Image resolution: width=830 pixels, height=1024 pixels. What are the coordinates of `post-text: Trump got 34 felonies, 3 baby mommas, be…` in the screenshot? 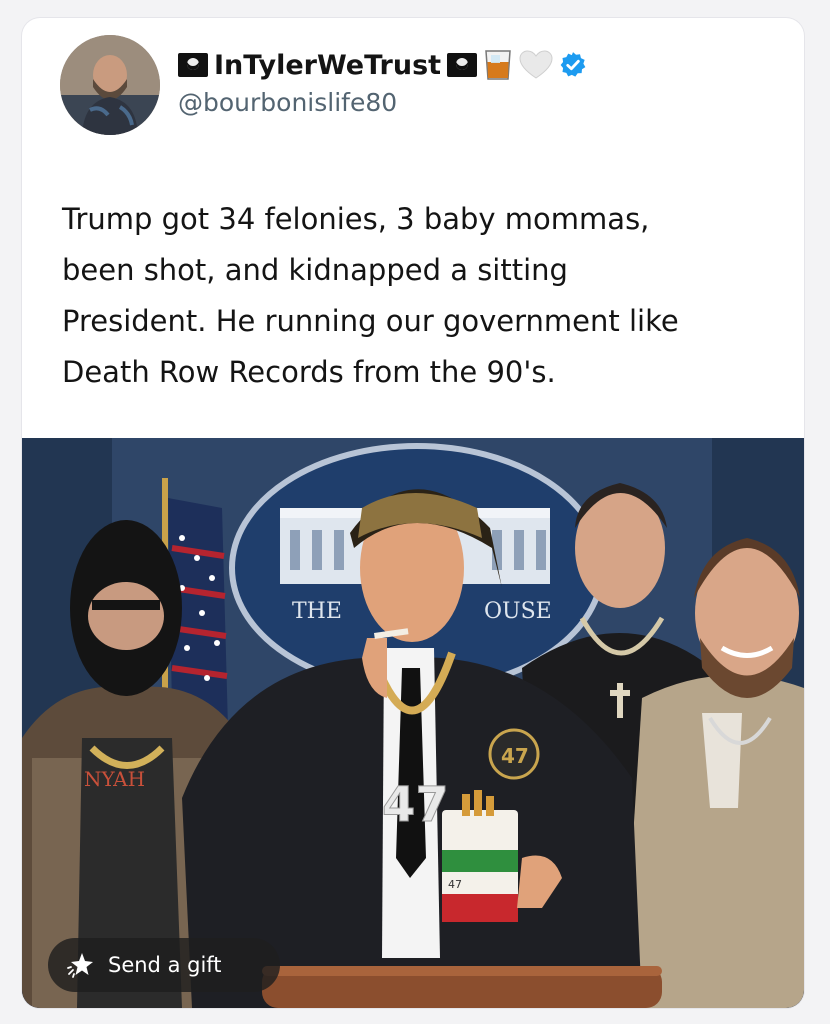 It's located at (370, 295).